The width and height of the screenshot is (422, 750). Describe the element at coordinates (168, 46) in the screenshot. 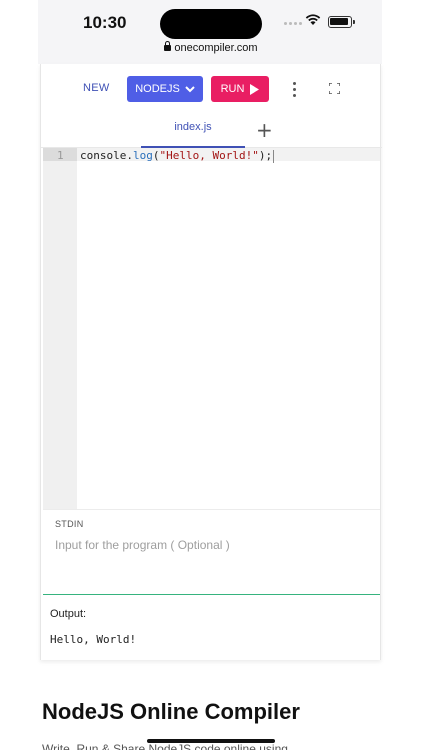

I see `lock-icon` at that location.